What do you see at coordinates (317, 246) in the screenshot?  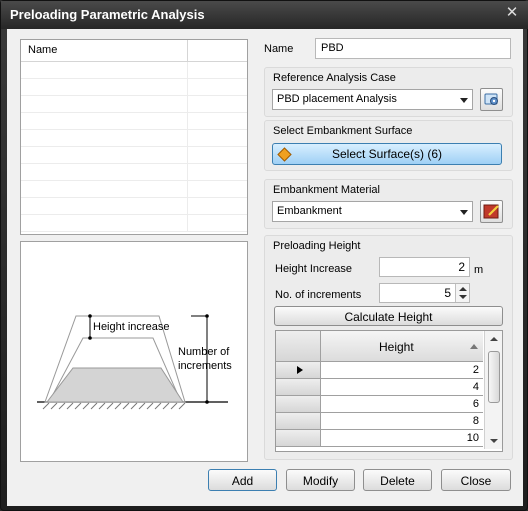 I see `preloading-height-label: Preloading Height` at bounding box center [317, 246].